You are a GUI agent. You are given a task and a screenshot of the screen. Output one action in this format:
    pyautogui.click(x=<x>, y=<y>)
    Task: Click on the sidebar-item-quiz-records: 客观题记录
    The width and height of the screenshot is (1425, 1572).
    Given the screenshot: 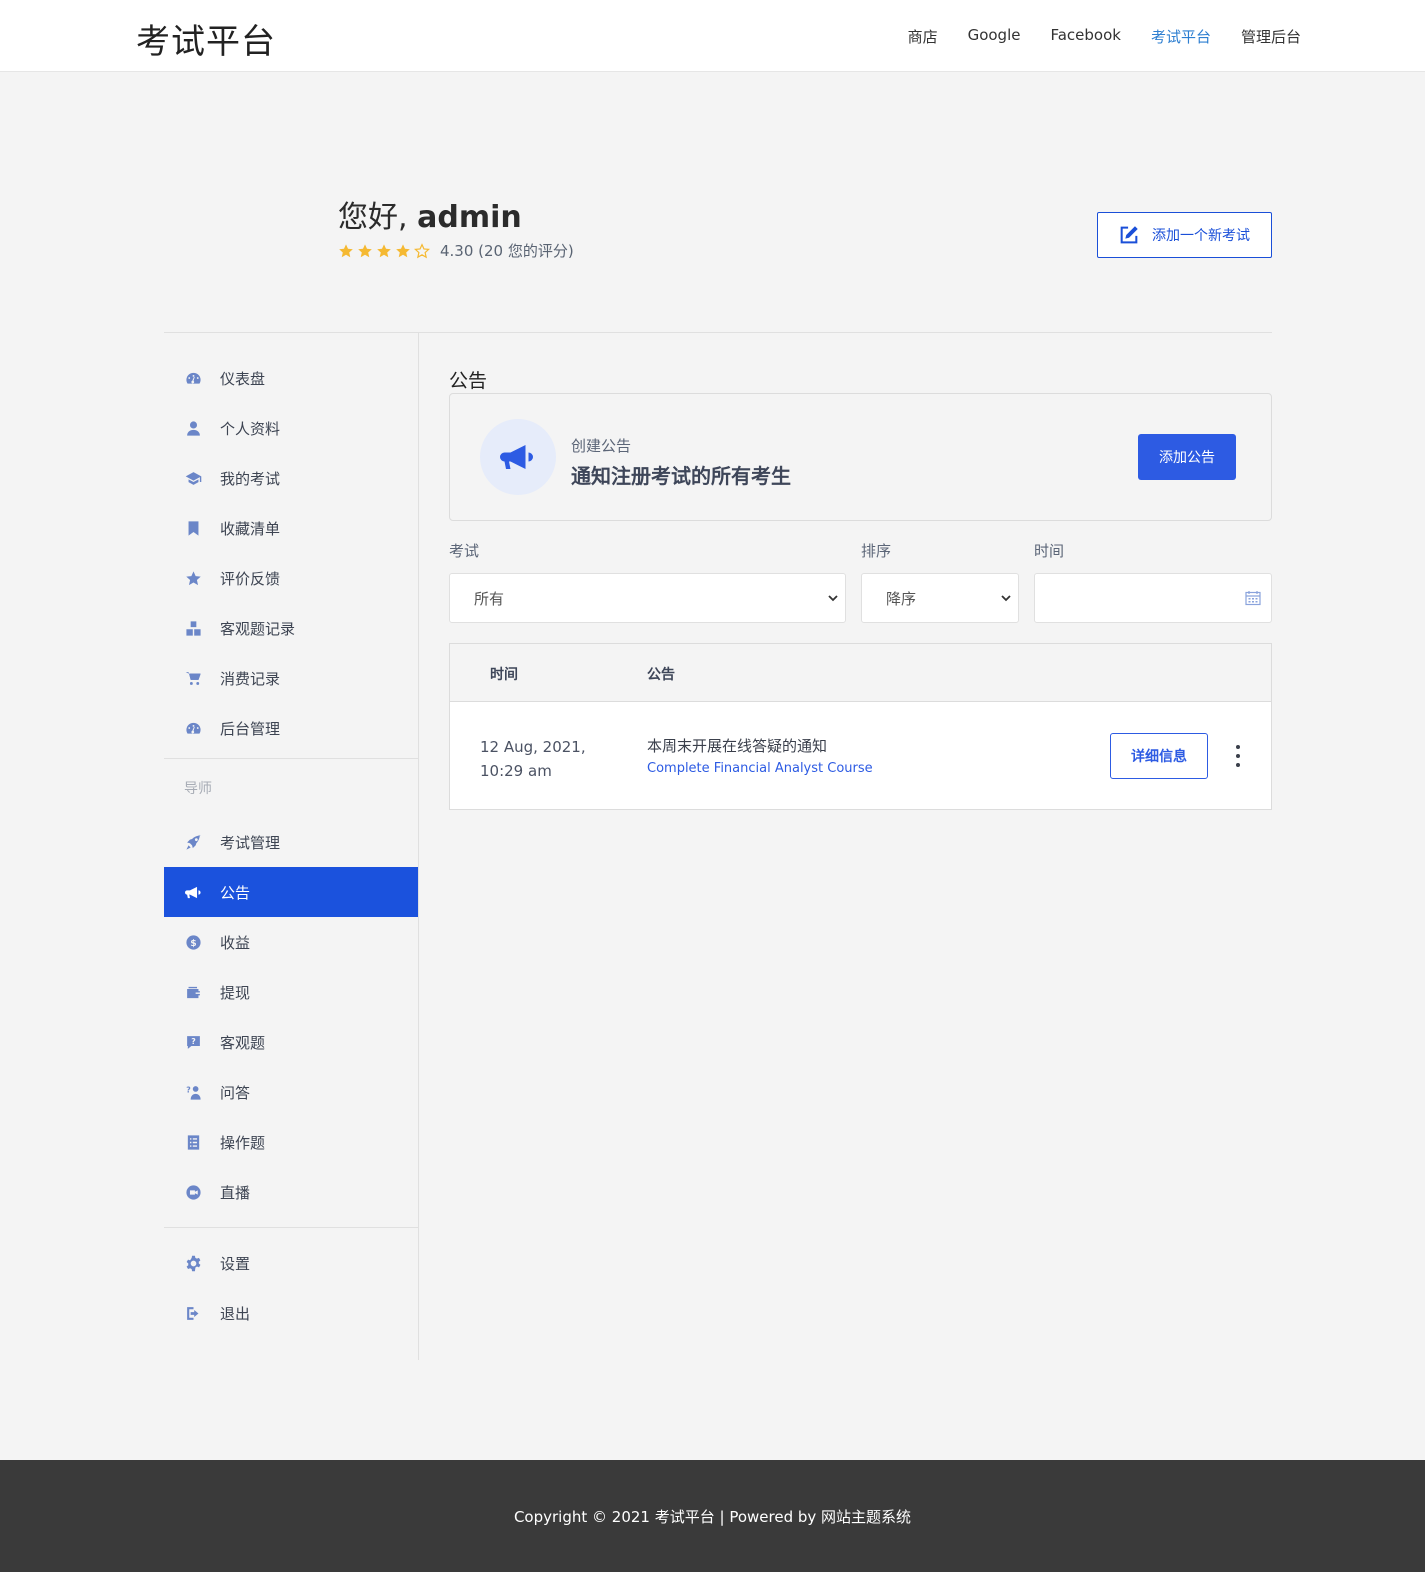 What is the action you would take?
    pyautogui.click(x=291, y=628)
    